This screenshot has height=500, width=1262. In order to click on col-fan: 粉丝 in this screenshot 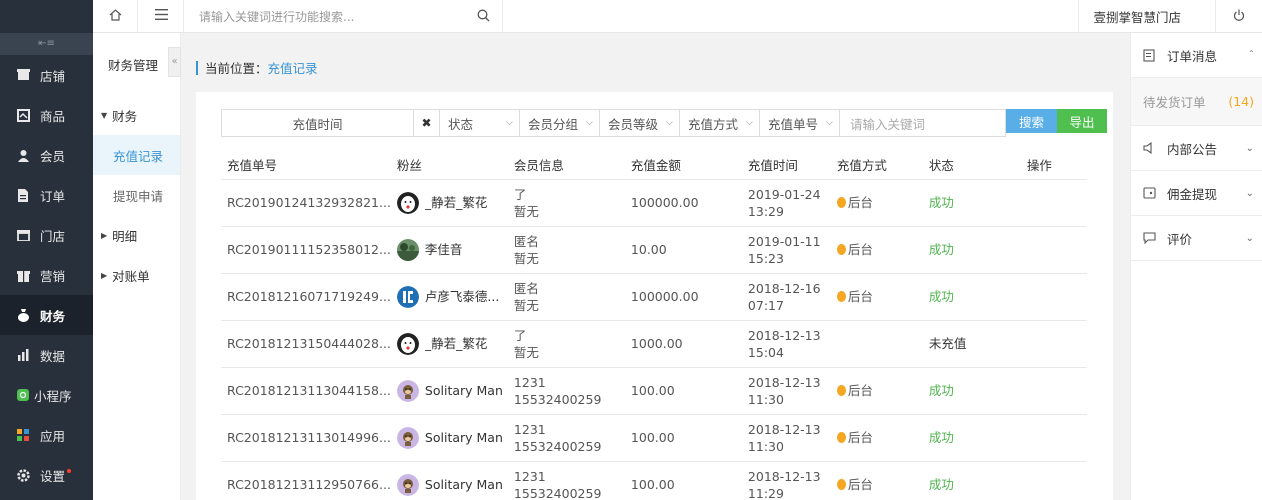, I will do `click(449, 165)`.